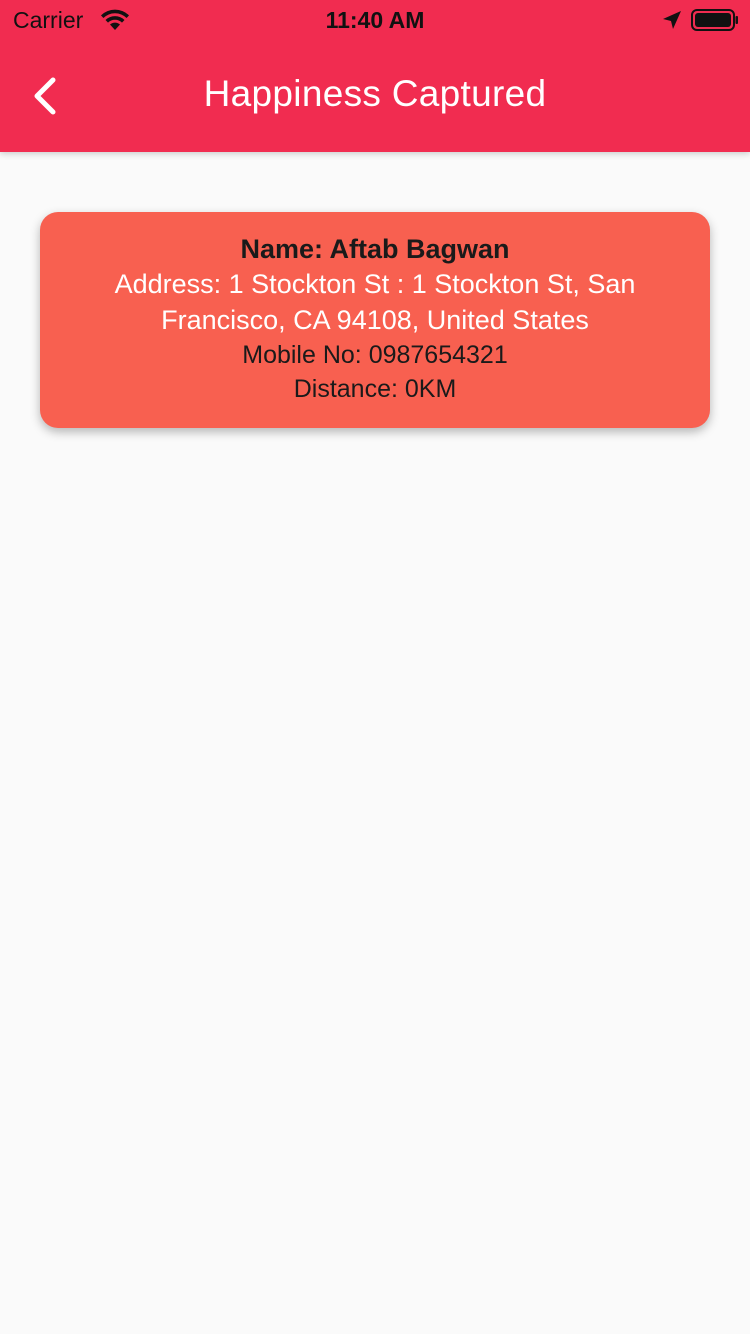  I want to click on card-mobile: Mobile No: 0987654321, so click(375, 355).